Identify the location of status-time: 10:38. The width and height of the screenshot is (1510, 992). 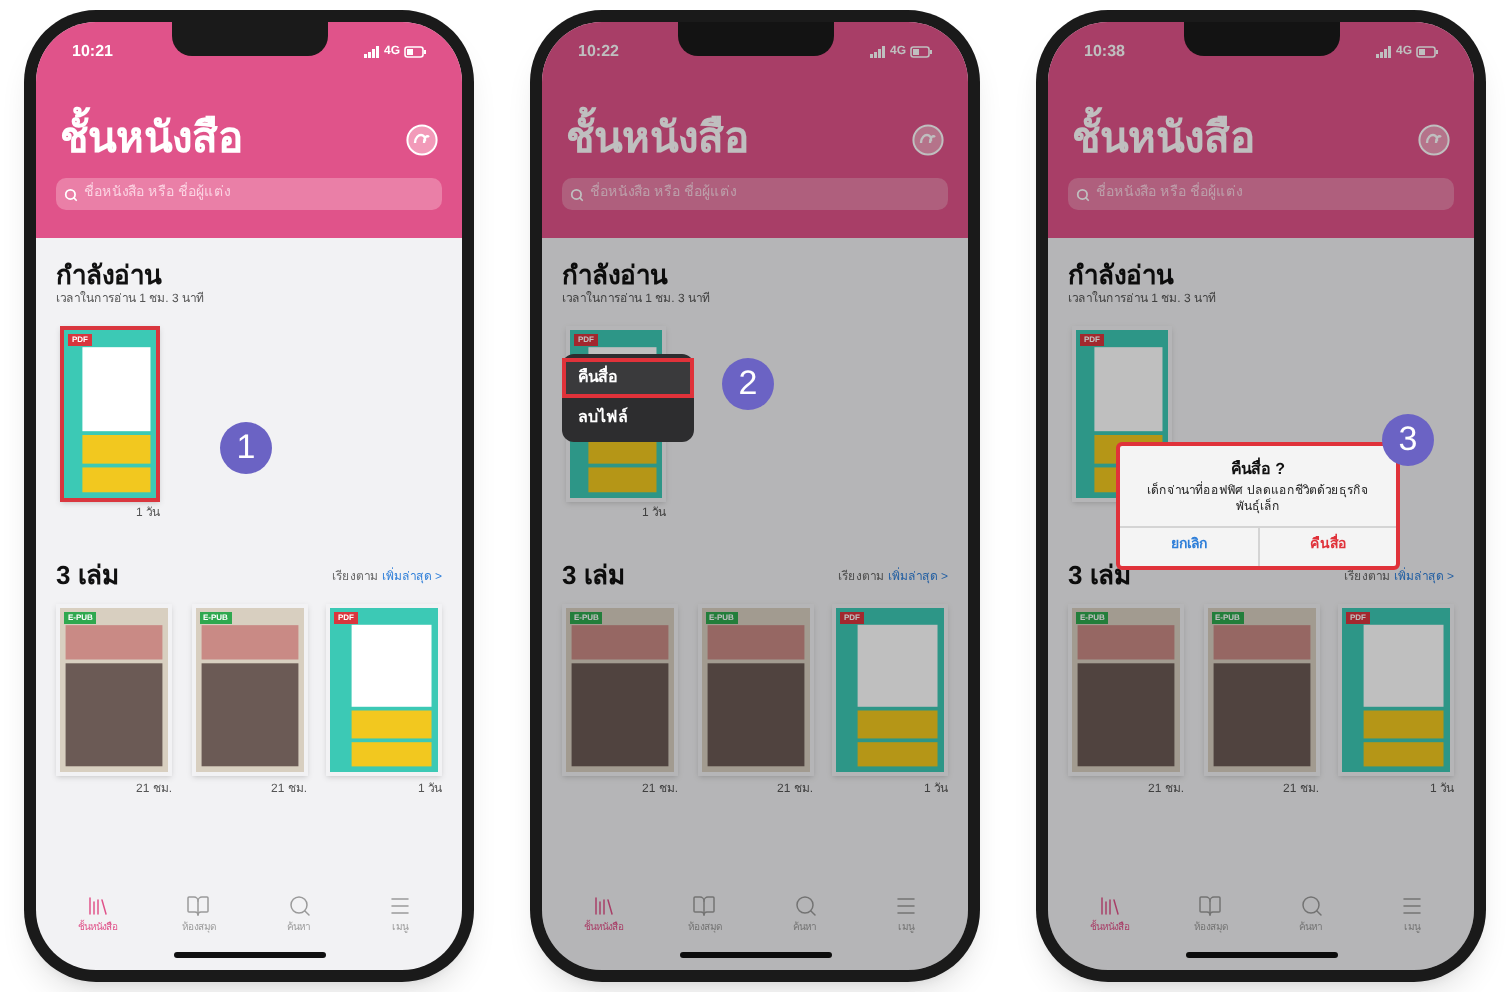
(1104, 52).